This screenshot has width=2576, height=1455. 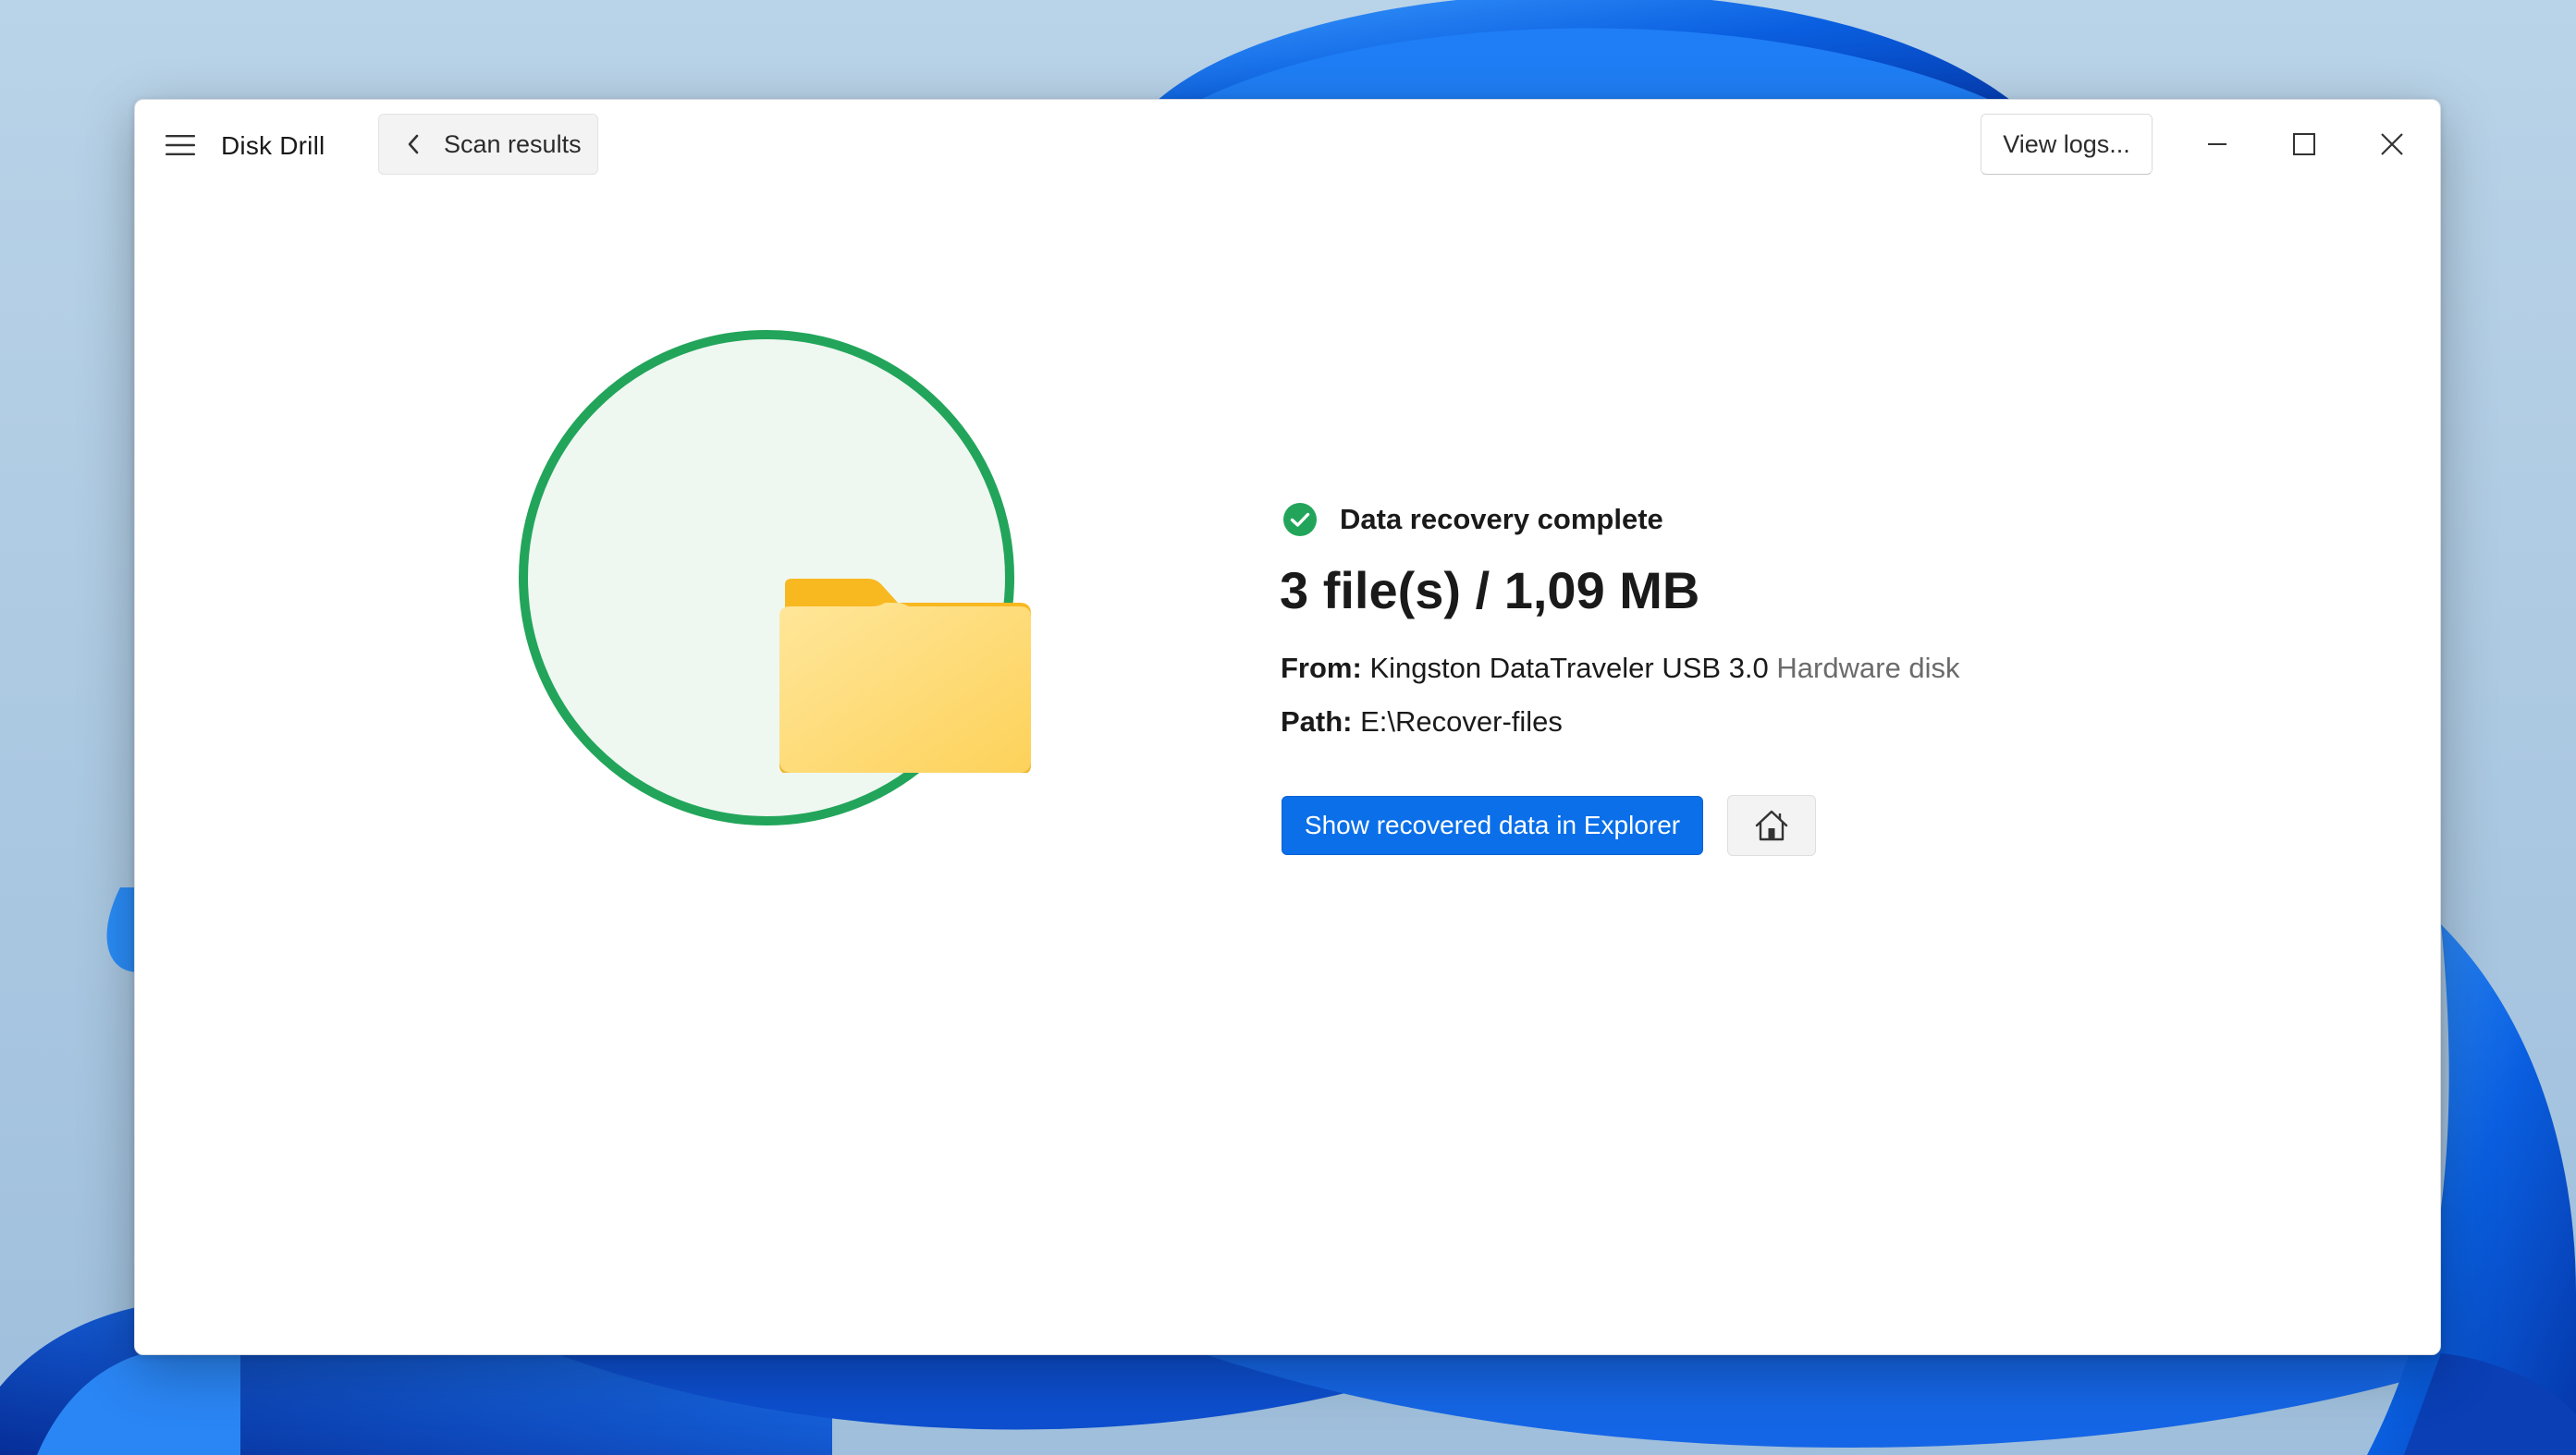 I want to click on hamburger-menu-button, so click(x=180, y=145).